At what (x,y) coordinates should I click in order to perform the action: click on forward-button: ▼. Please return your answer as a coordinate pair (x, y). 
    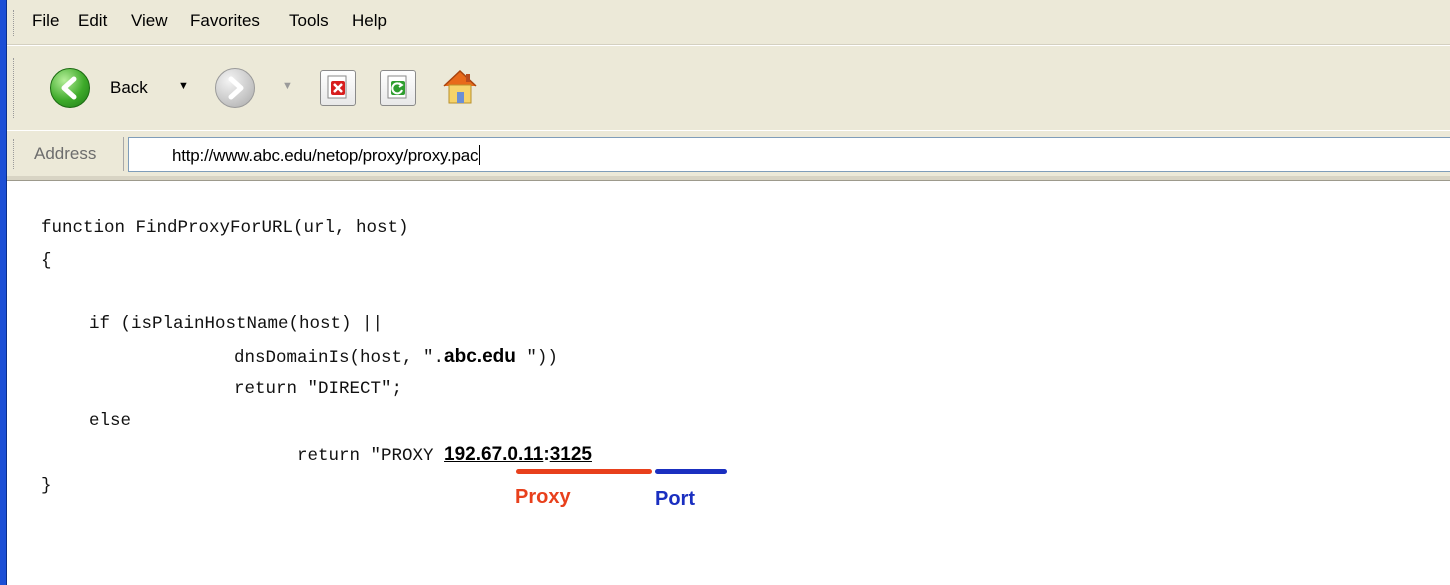
    Looking at the image, I should click on (255, 87).